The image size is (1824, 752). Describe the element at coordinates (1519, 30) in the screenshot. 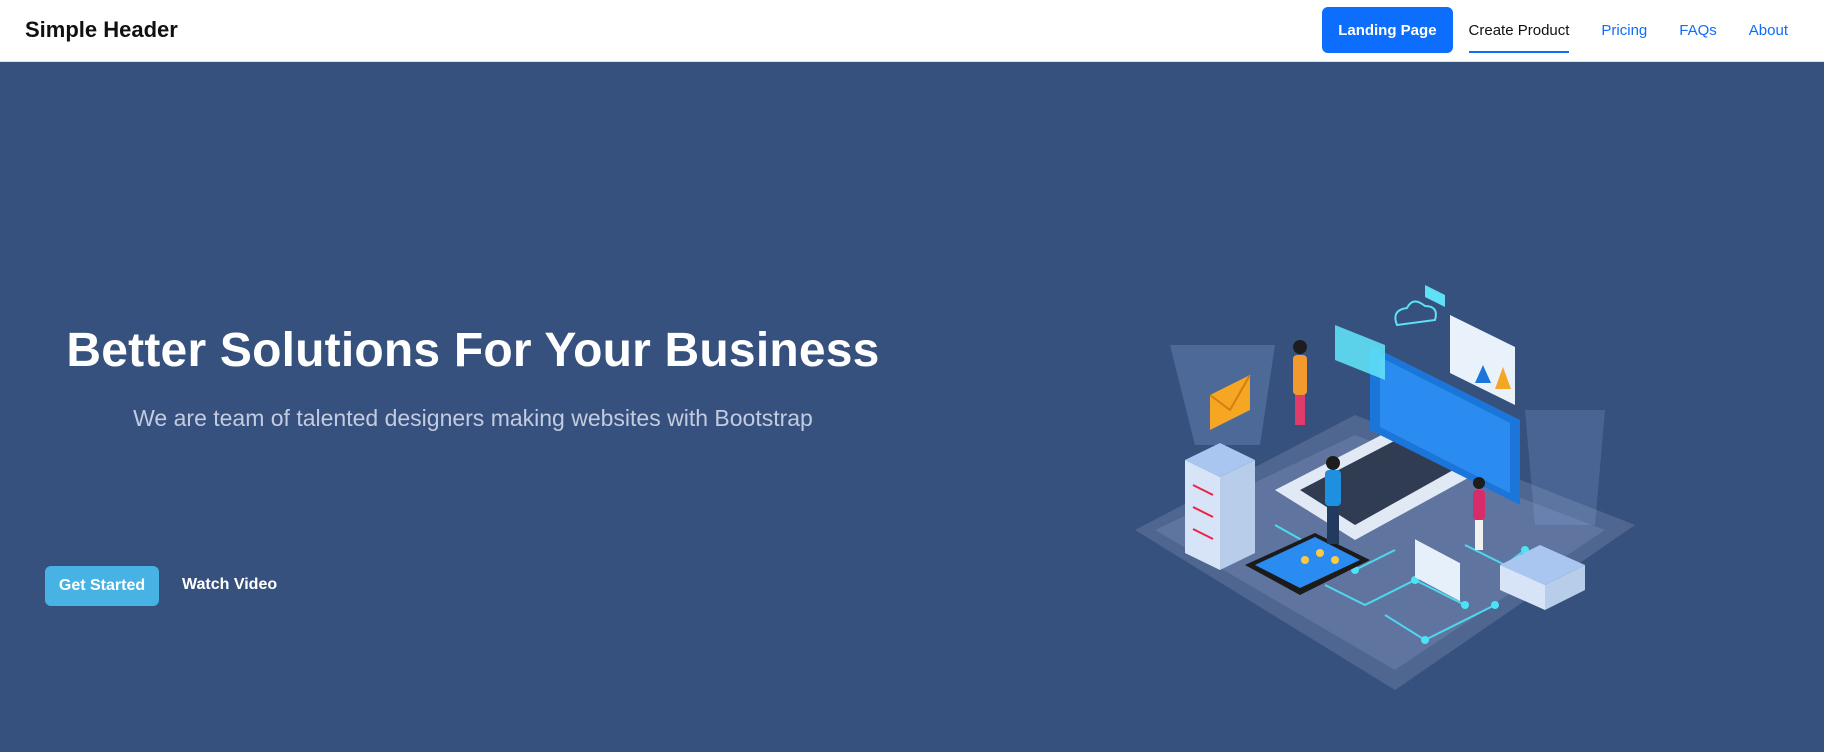

I see `nav-create-product: Create Product` at that location.